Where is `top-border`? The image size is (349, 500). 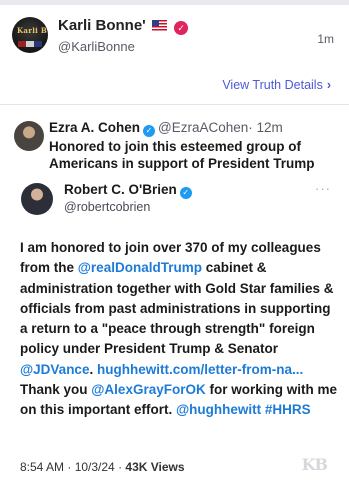
top-border is located at coordinates (174, 2).